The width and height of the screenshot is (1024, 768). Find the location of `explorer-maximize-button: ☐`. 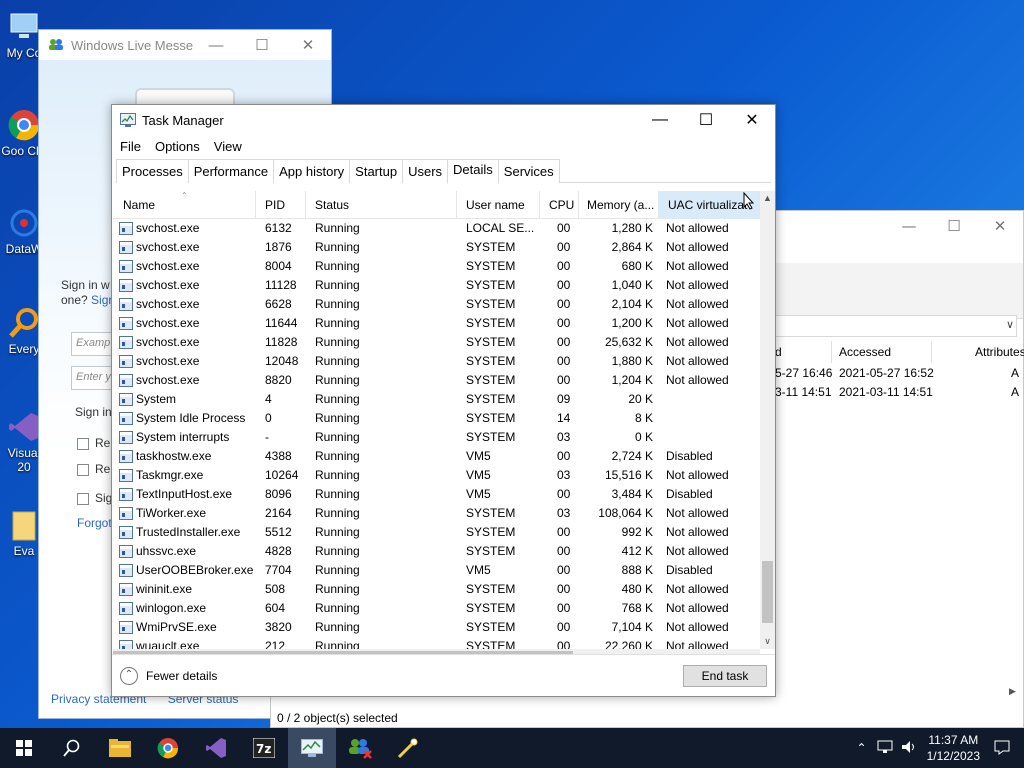

explorer-maximize-button: ☐ is located at coordinates (954, 226).